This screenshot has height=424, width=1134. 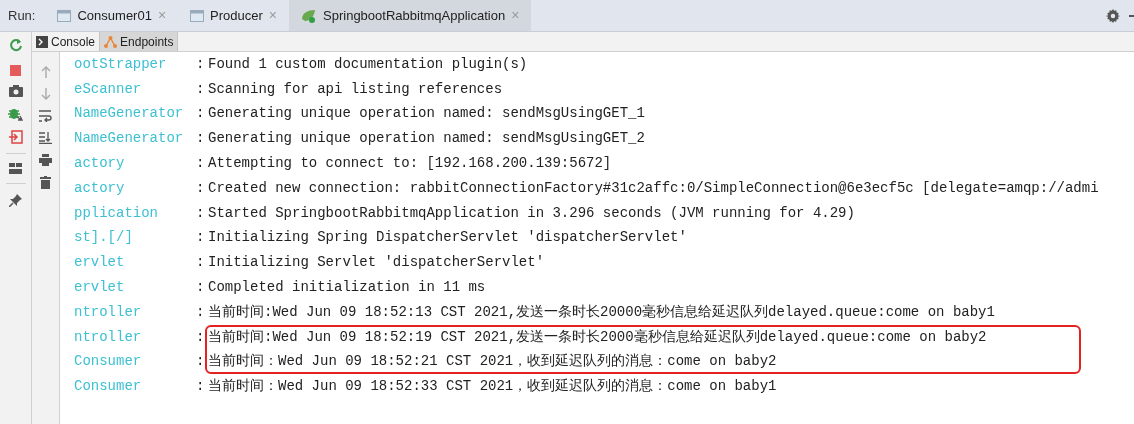 What do you see at coordinates (414, 15) in the screenshot?
I see `tab-label: SpringbootRabbitmqApplication` at bounding box center [414, 15].